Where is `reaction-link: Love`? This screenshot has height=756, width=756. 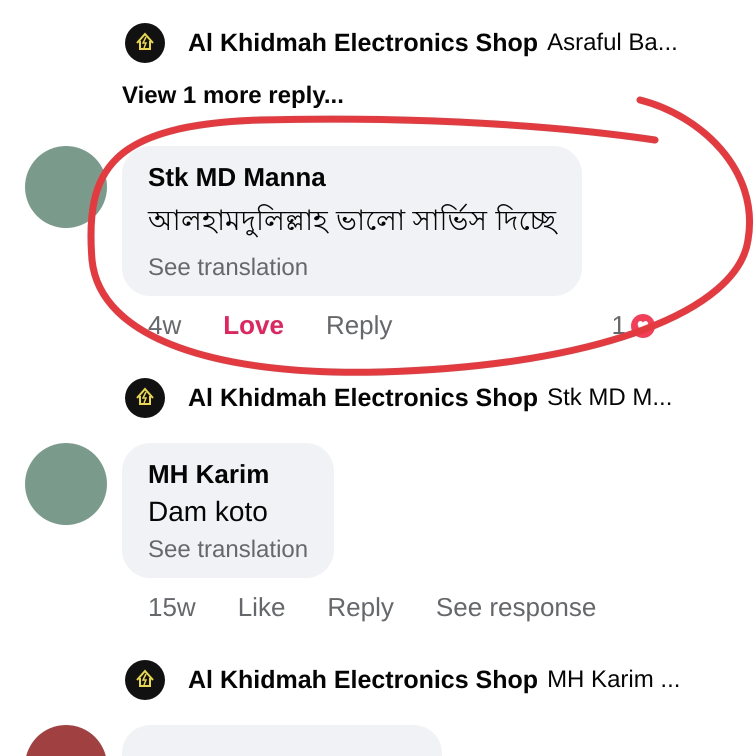
reaction-link: Love is located at coordinates (253, 325).